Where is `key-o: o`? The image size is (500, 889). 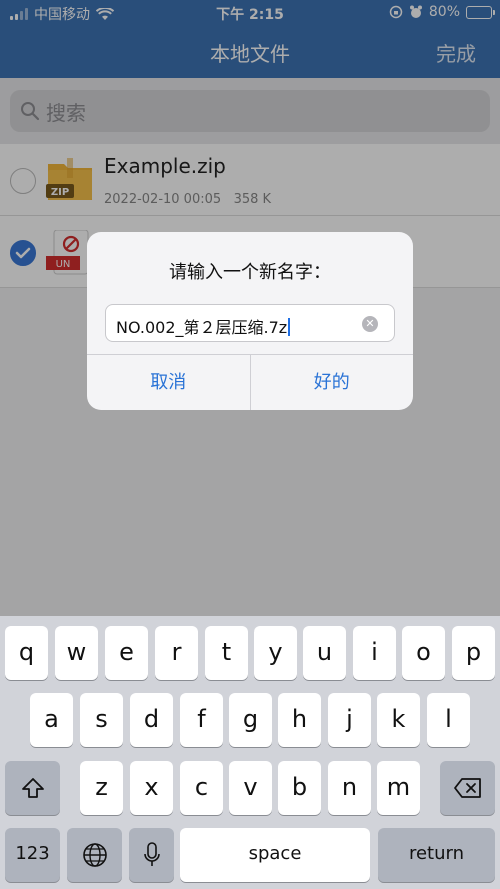
key-o: o is located at coordinates (423, 653).